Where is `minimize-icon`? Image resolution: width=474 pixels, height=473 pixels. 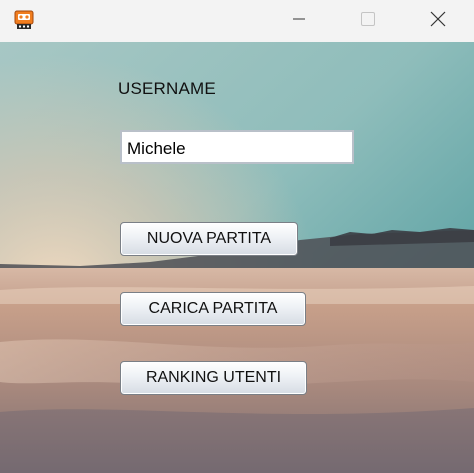 minimize-icon is located at coordinates (299, 21).